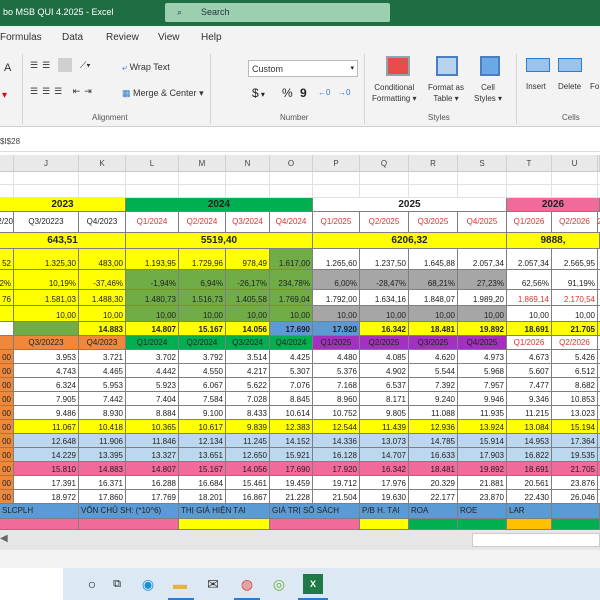 Image resolution: width=600 pixels, height=600 pixels. Describe the element at coordinates (152, 163) in the screenshot. I see `column-header-L: L` at that location.